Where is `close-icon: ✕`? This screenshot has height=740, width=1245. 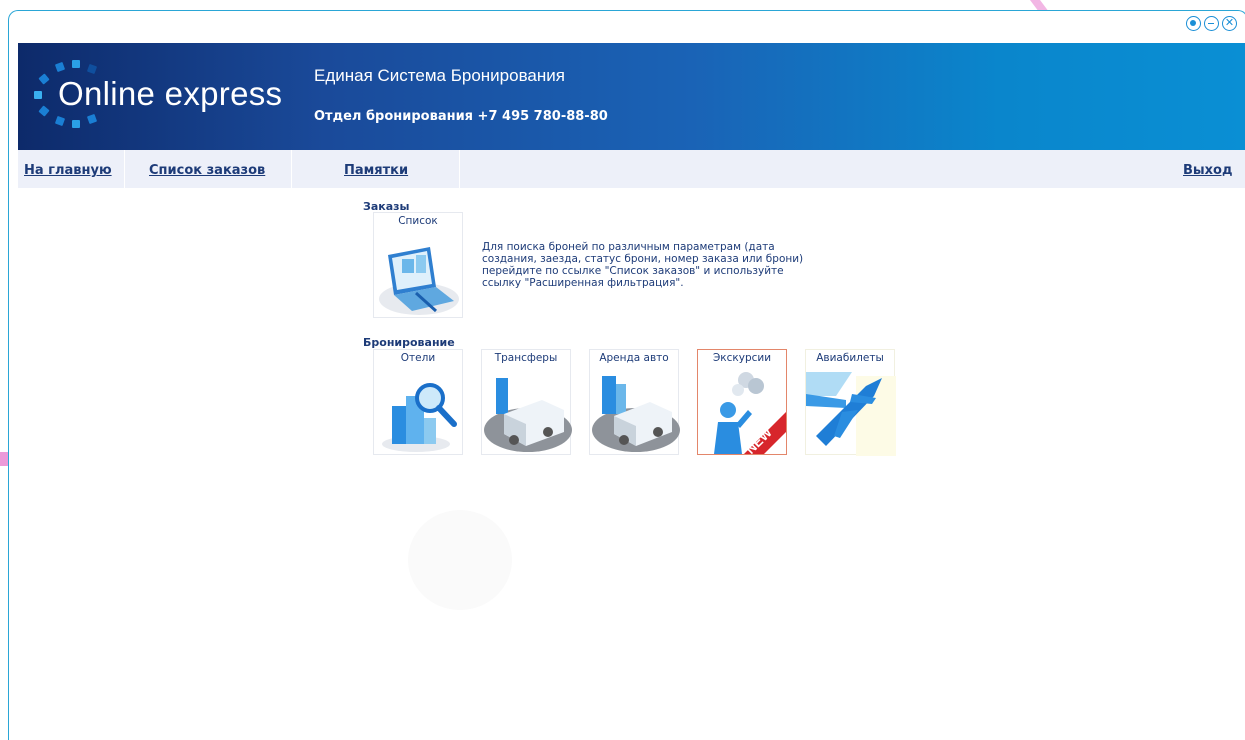
close-icon: ✕ is located at coordinates (1229, 23).